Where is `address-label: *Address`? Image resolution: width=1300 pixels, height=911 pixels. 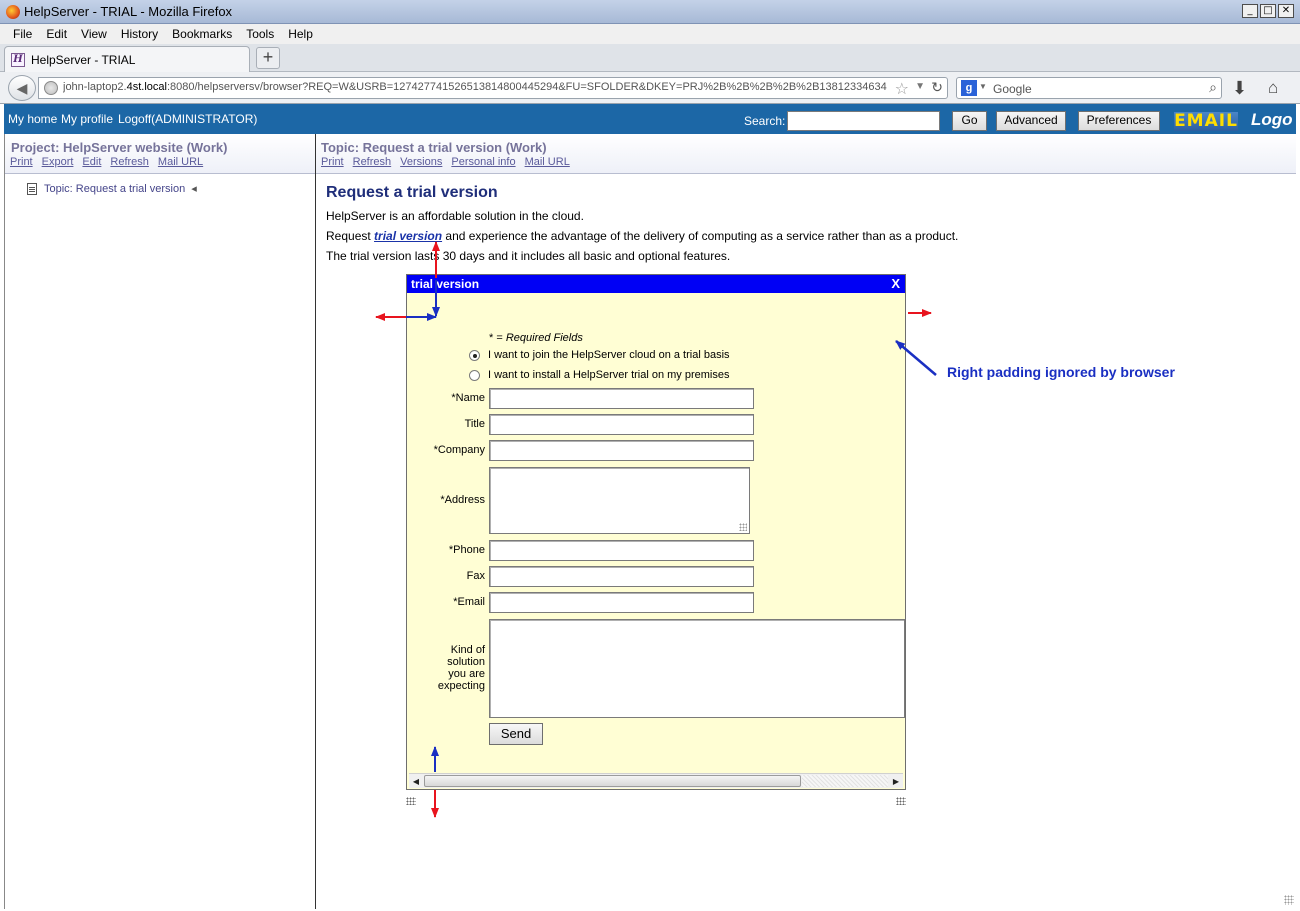 address-label: *Address is located at coordinates (462, 500).